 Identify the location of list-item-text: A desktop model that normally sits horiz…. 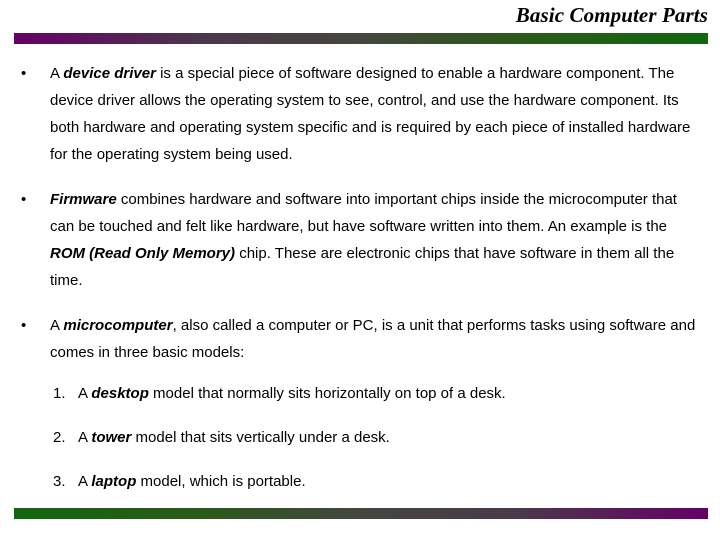
(292, 393).